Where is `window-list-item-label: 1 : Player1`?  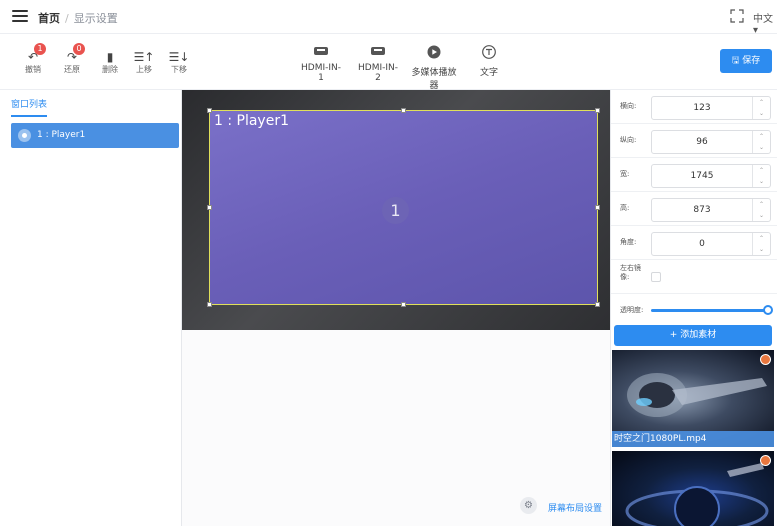
window-list-item-label: 1 : Player1 is located at coordinates (61, 135).